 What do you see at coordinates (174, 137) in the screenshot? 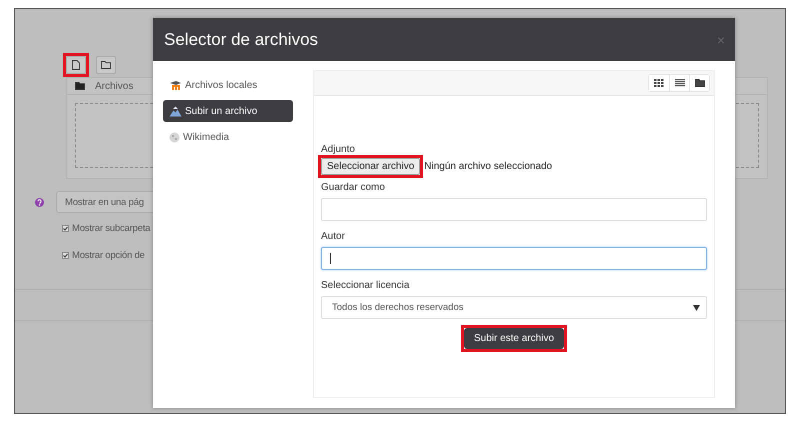
I see `globe-icon` at bounding box center [174, 137].